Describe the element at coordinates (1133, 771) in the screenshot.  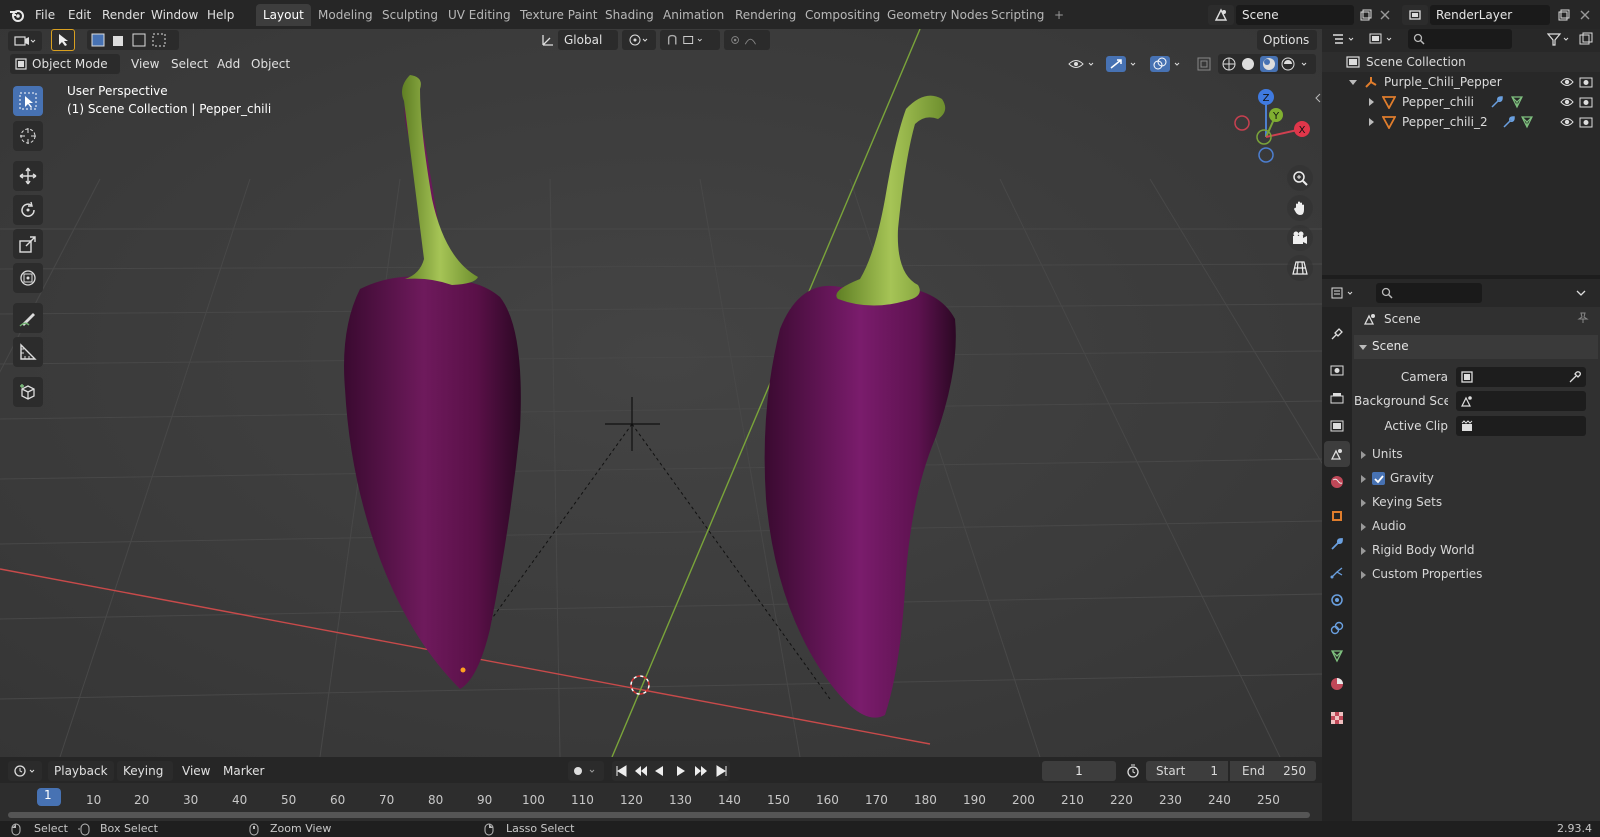
I see `preview-range-icon` at that location.